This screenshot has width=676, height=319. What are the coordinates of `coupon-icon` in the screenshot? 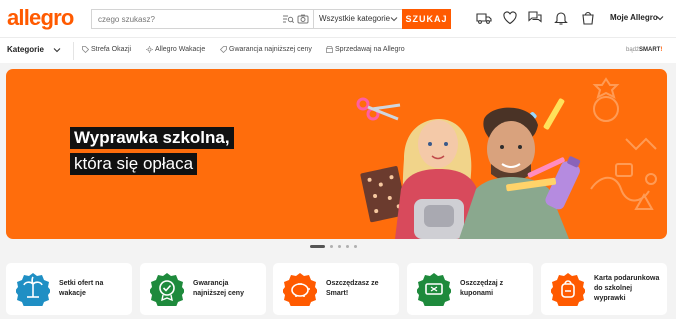 It's located at (434, 289).